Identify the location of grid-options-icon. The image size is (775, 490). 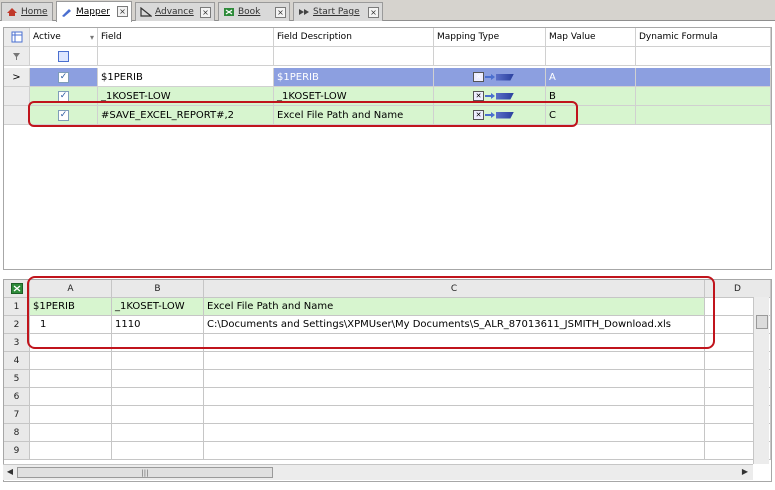
(17, 37).